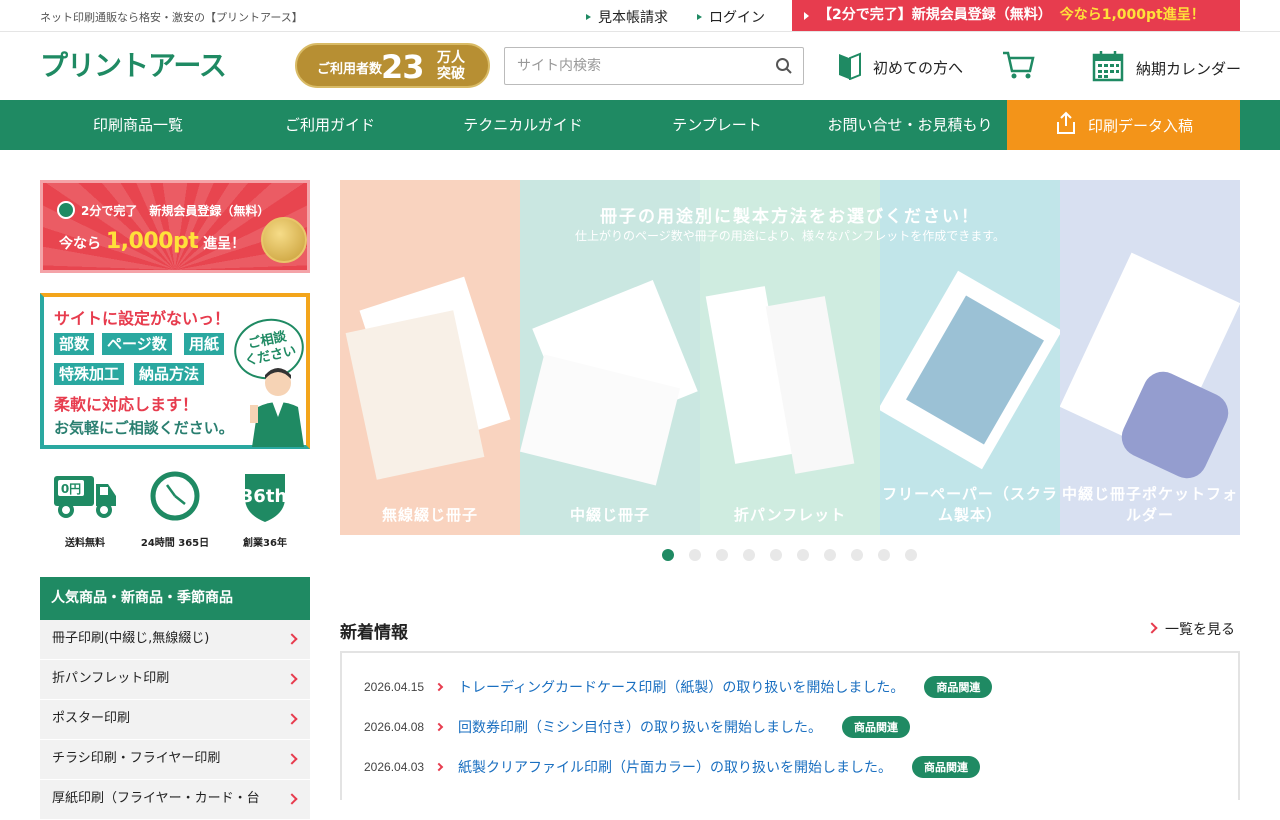 This screenshot has width=1280, height=820. What do you see at coordinates (630, 66) in the screenshot?
I see `search-input` at bounding box center [630, 66].